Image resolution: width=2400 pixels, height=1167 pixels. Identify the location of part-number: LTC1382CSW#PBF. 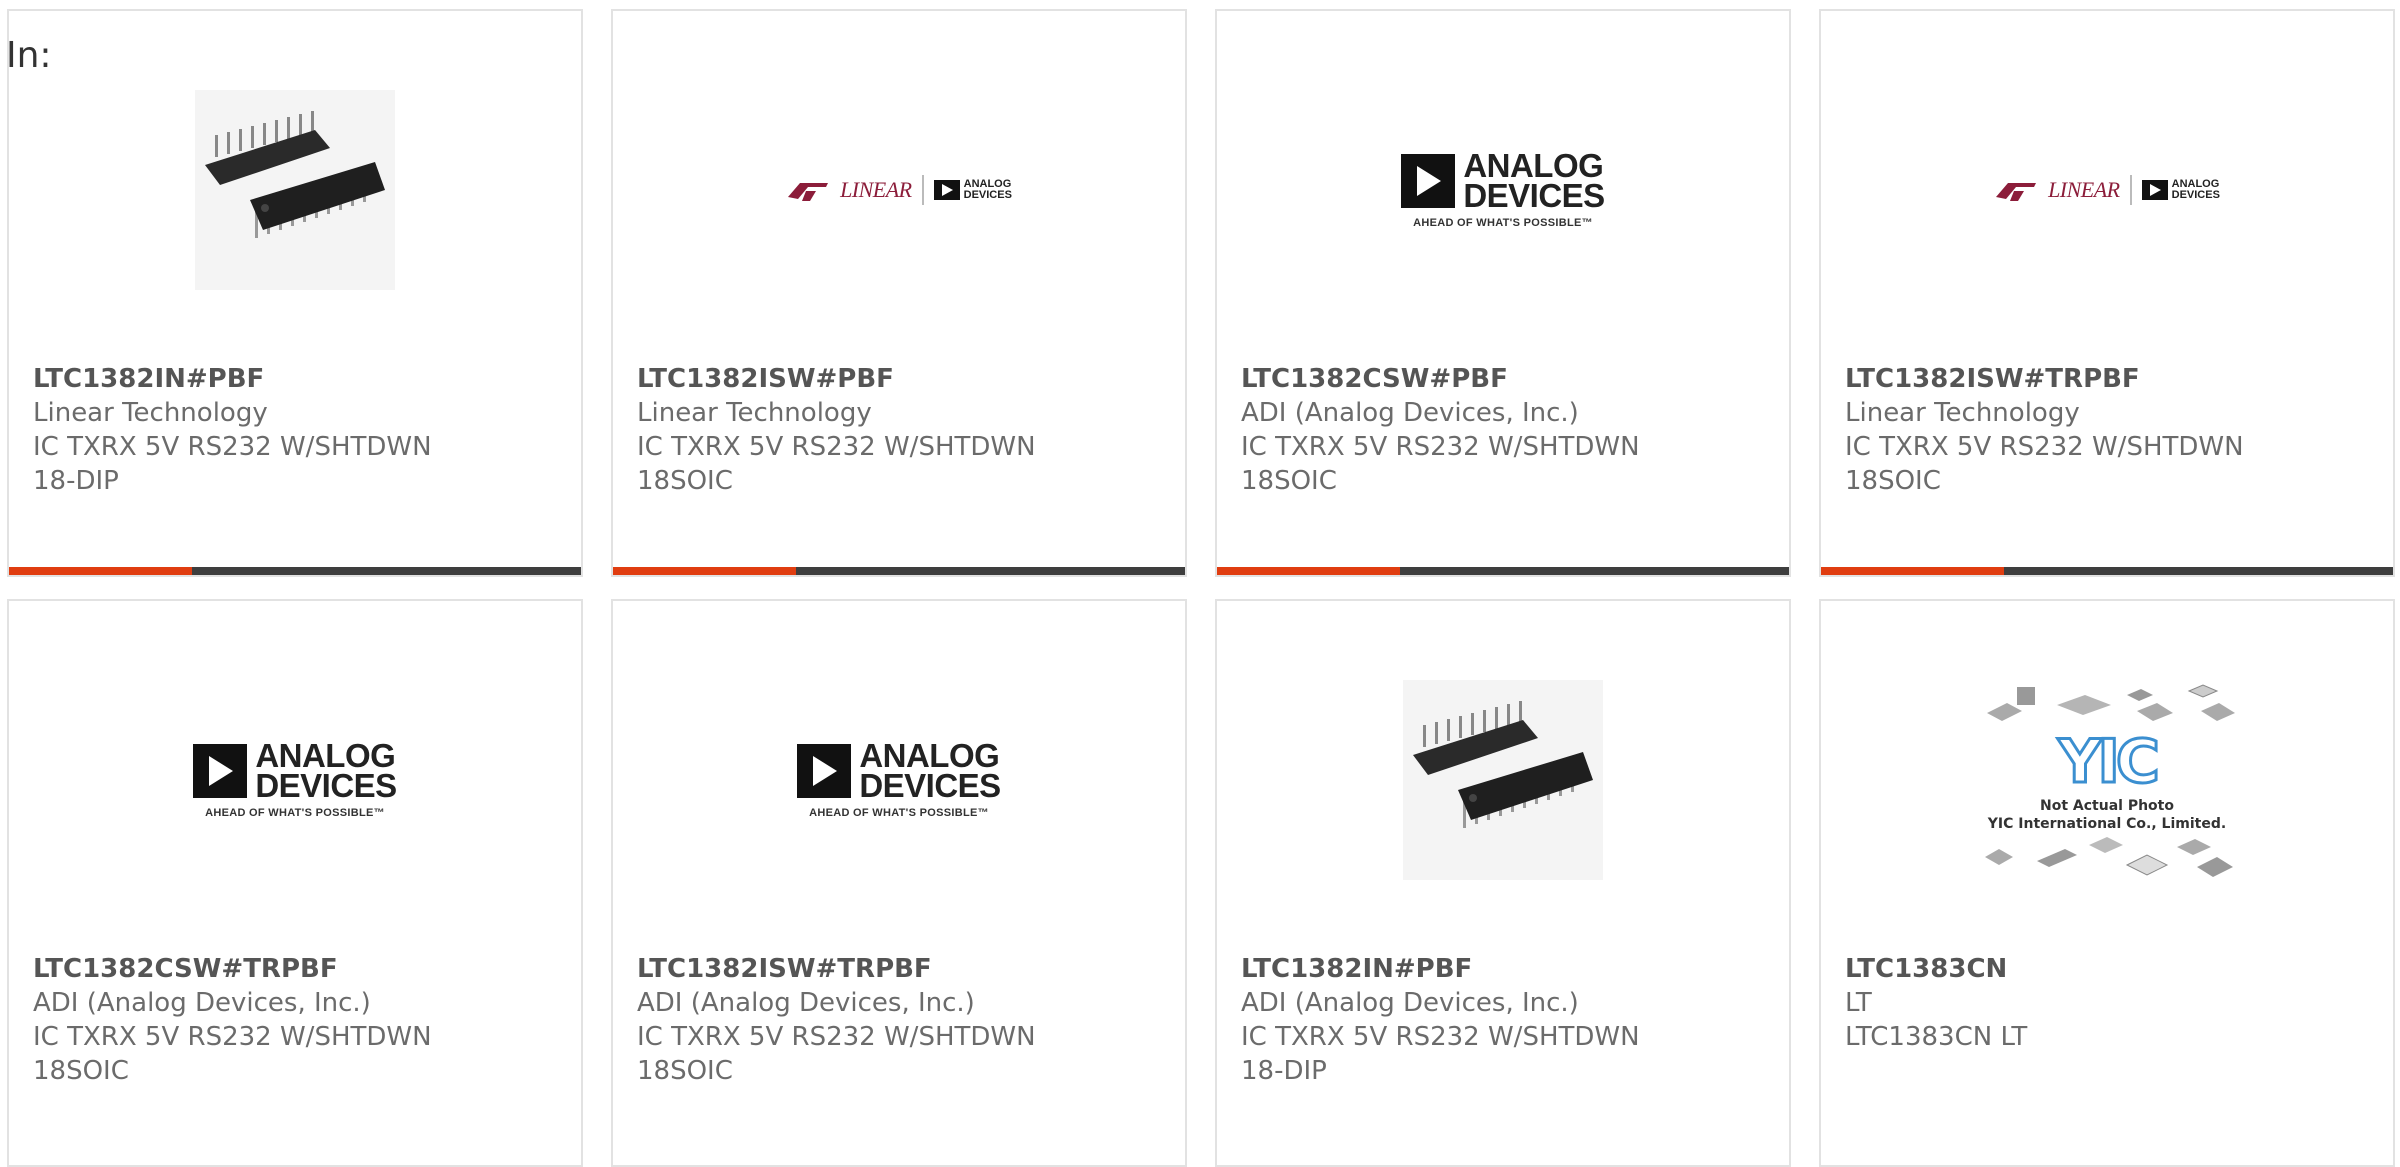
(1510, 379).